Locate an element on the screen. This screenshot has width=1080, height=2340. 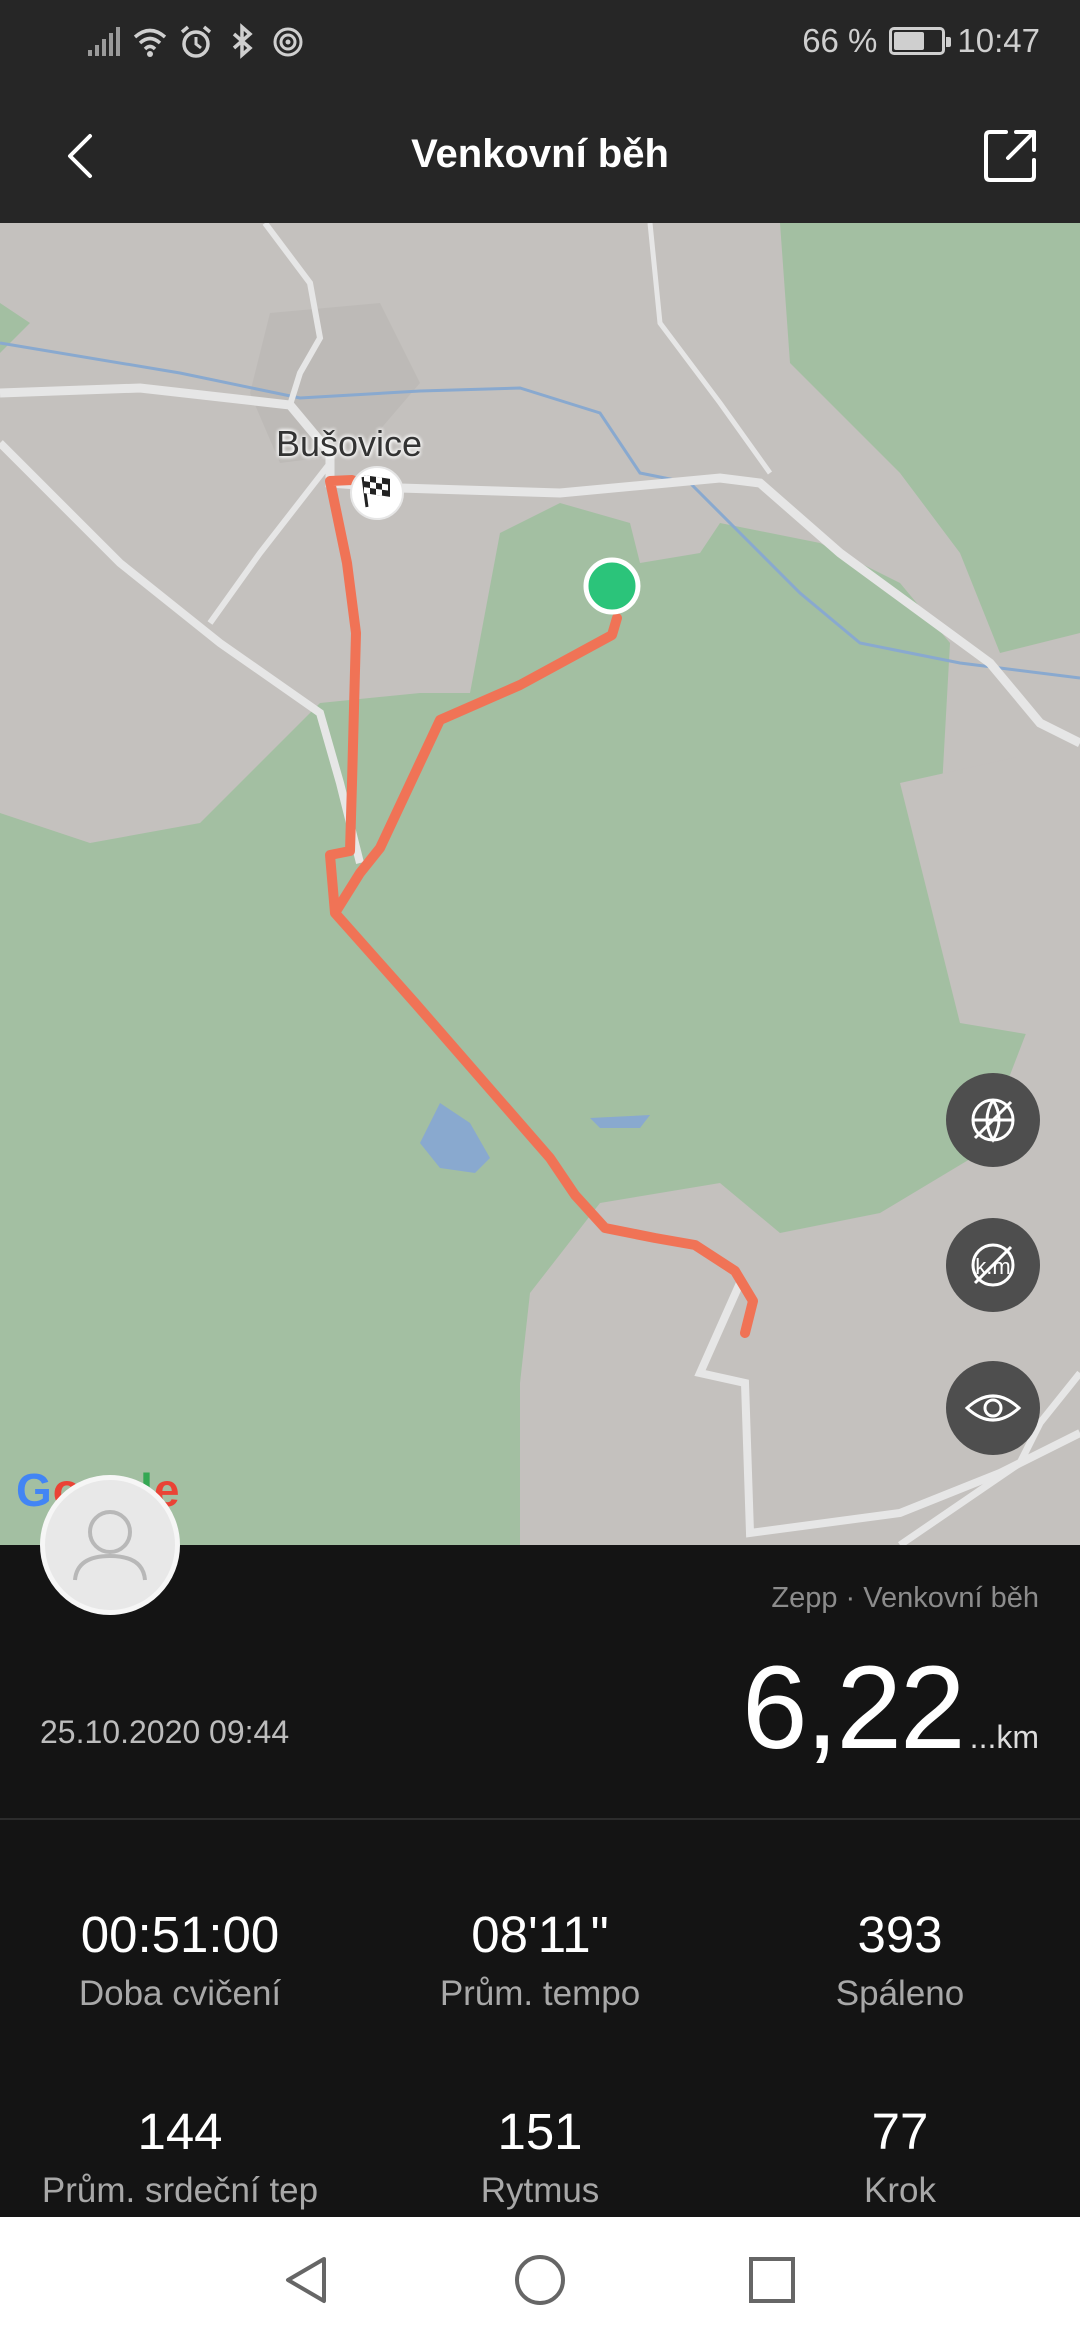
stat-average-heart-rate: 144 Prům. srdeční tep is located at coordinates (180, 2157).